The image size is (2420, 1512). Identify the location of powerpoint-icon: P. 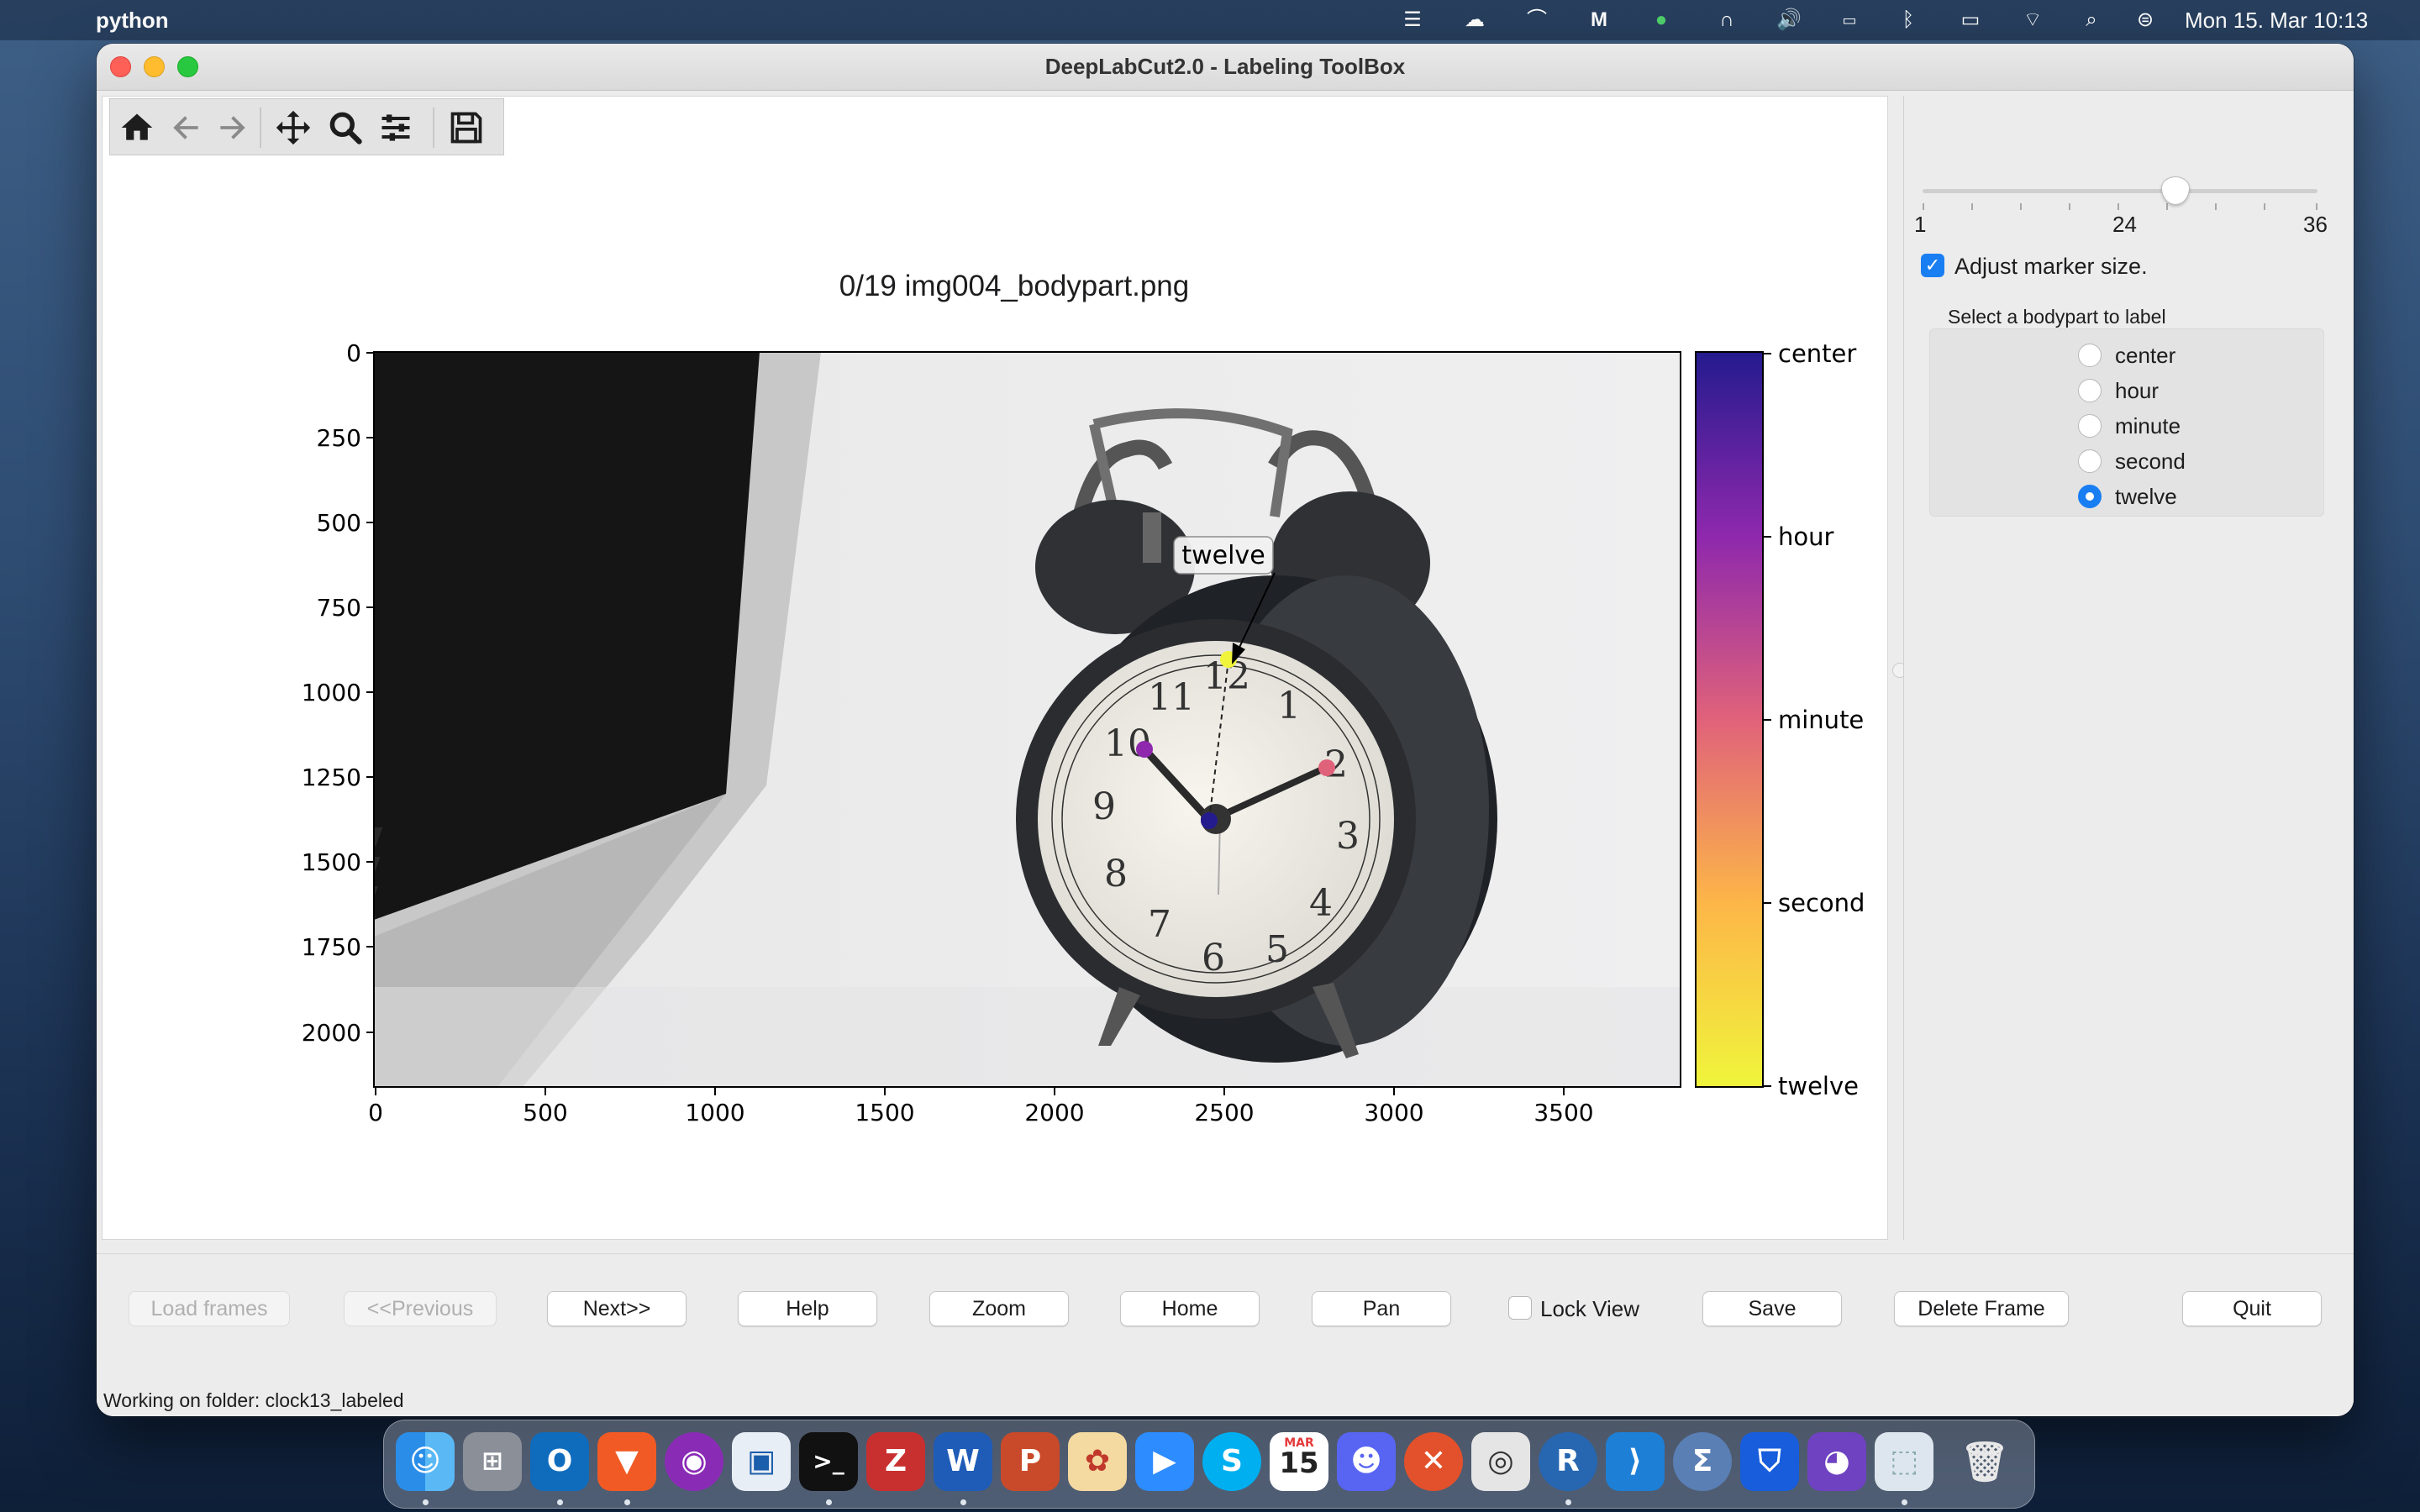
(1030, 1461).